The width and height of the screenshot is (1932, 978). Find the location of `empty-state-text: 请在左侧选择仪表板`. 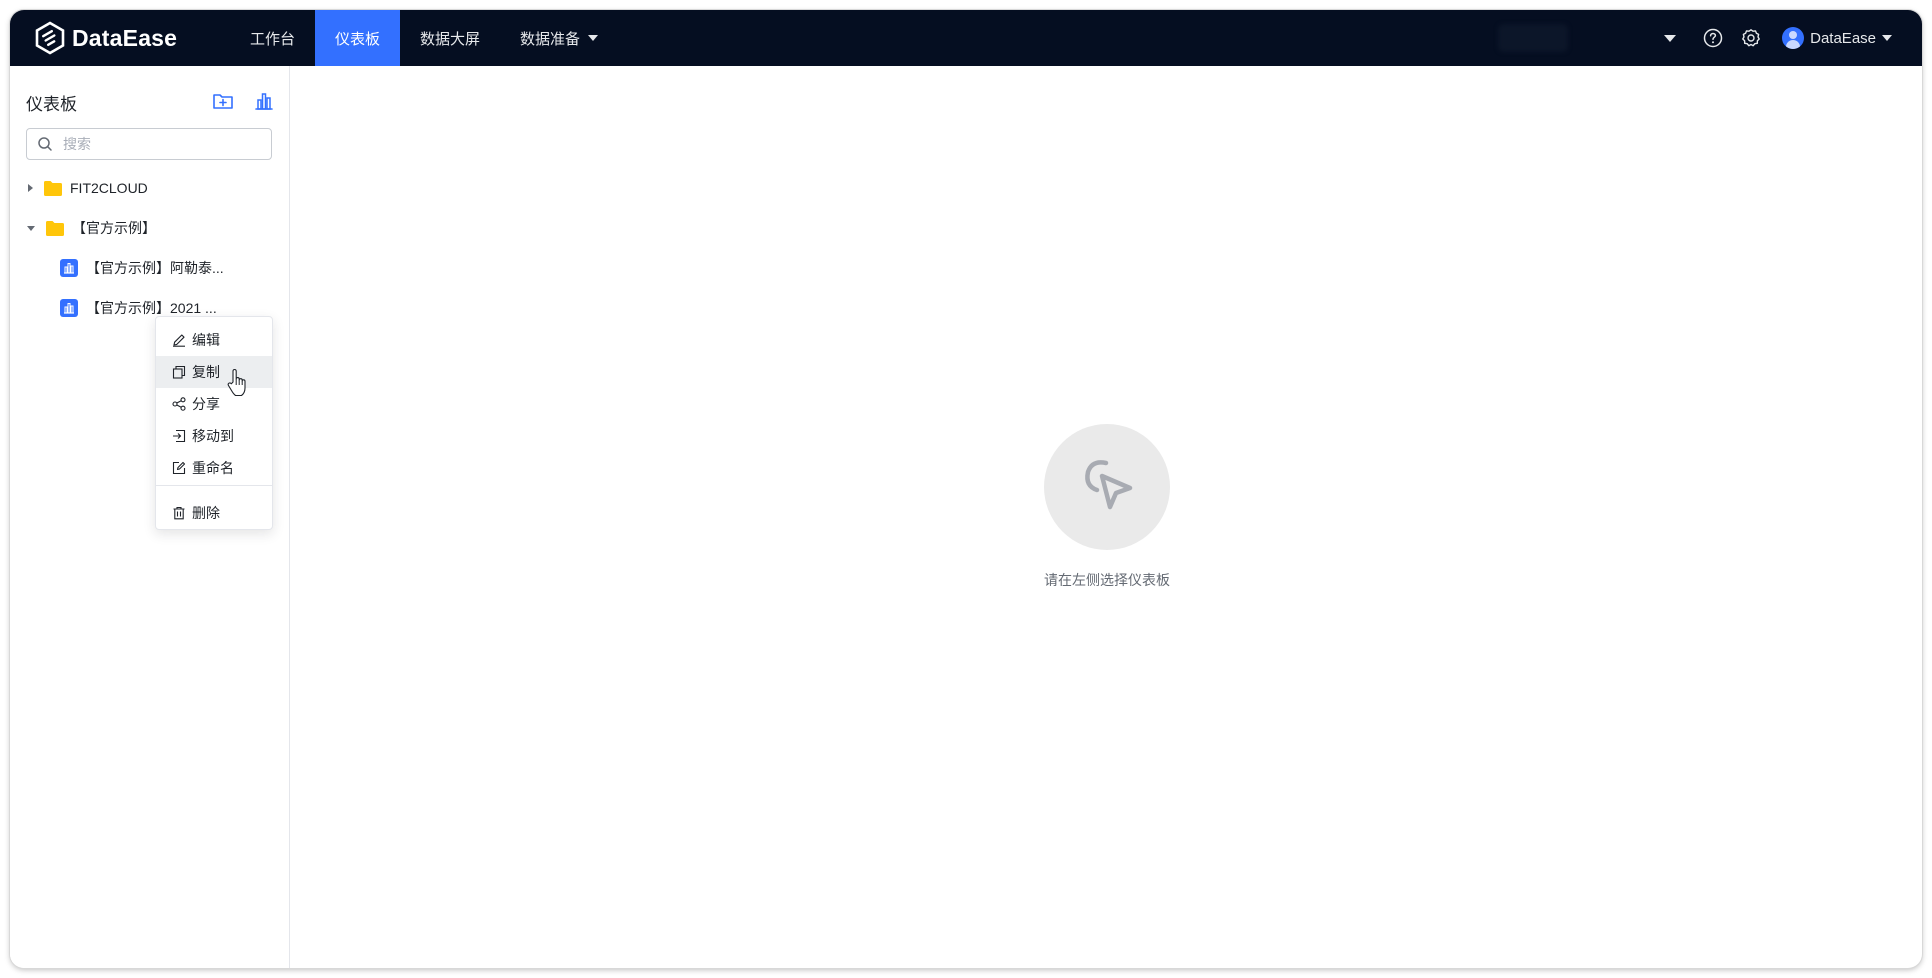

empty-state-text: 请在左侧选择仪表板 is located at coordinates (1107, 580).